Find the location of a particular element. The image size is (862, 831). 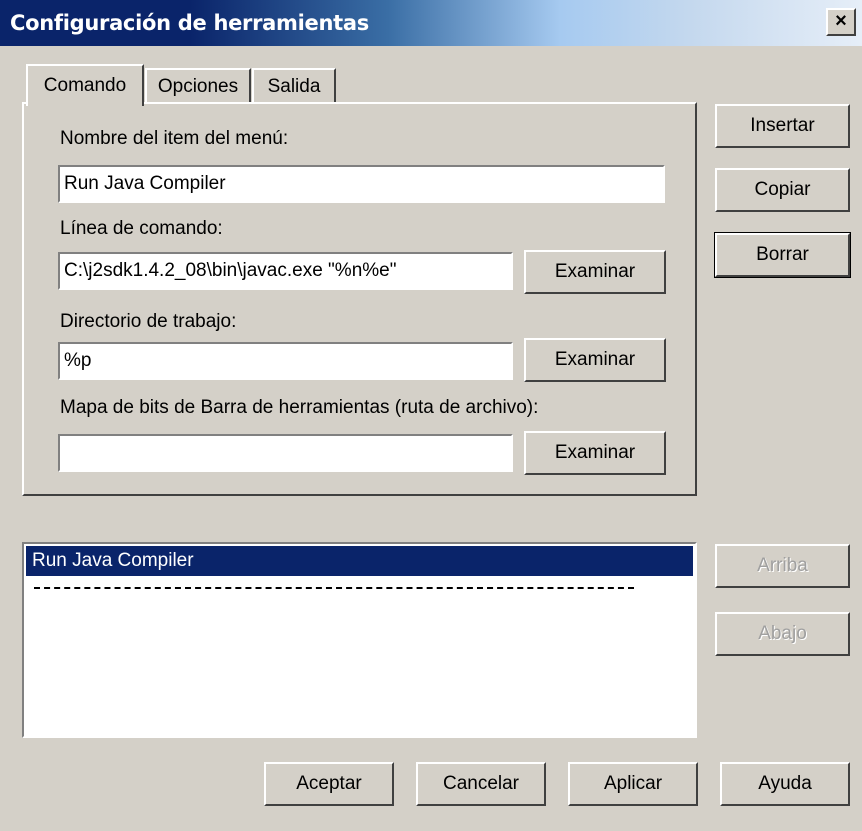

tab-opciones-label: Opciones is located at coordinates (198, 86).